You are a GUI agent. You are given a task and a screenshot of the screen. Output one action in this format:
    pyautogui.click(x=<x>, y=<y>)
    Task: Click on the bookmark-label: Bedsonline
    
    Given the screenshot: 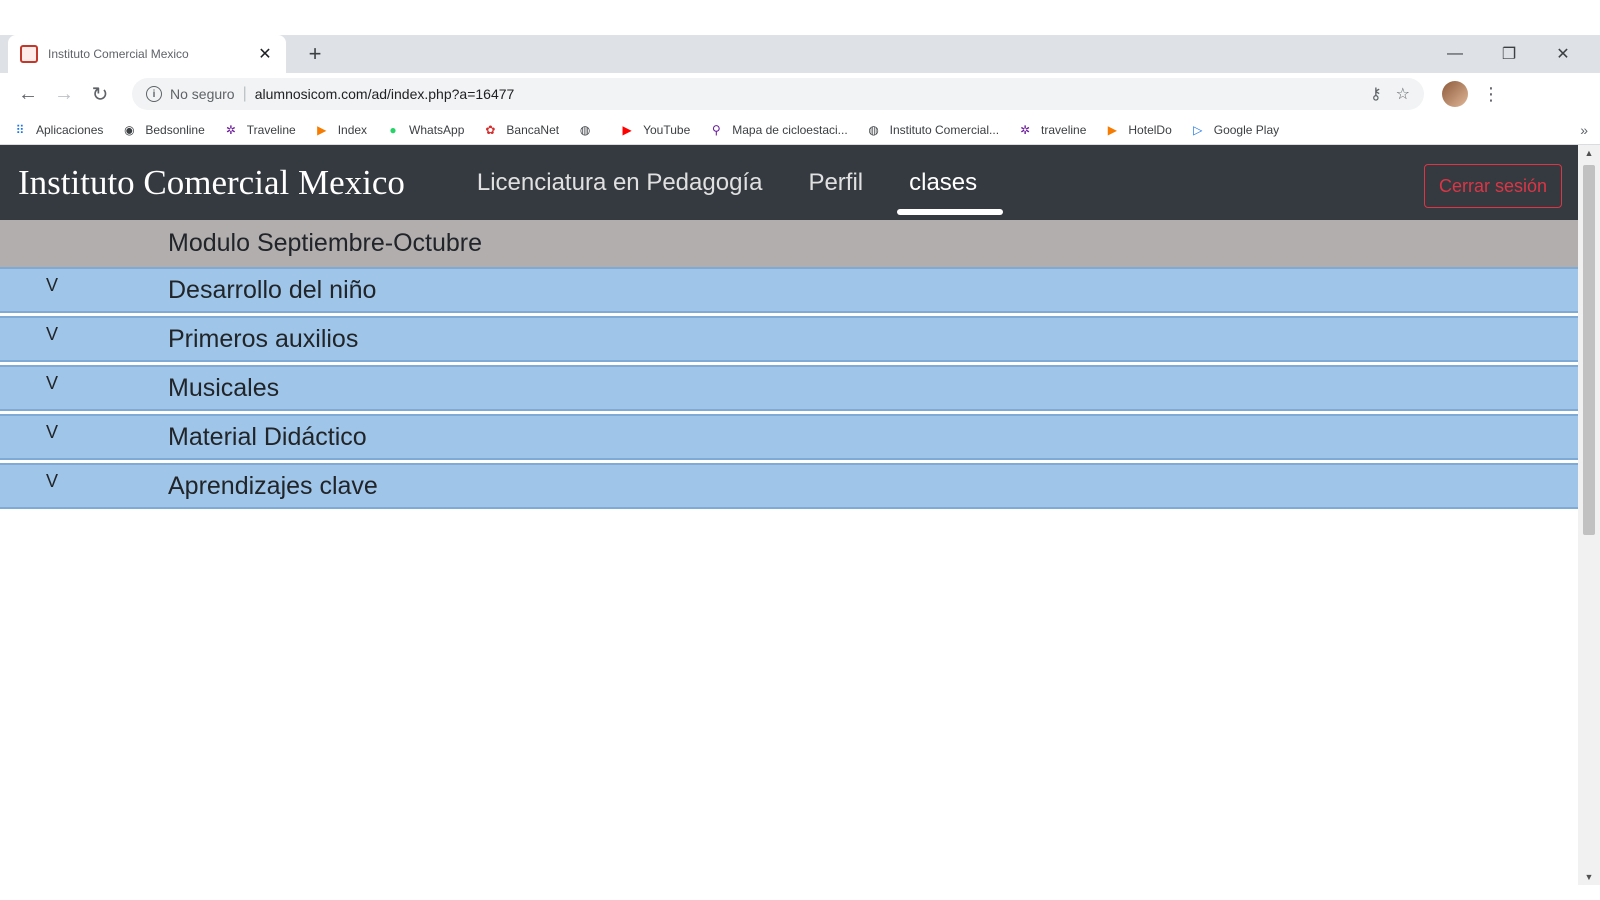 What is the action you would take?
    pyautogui.click(x=175, y=129)
    